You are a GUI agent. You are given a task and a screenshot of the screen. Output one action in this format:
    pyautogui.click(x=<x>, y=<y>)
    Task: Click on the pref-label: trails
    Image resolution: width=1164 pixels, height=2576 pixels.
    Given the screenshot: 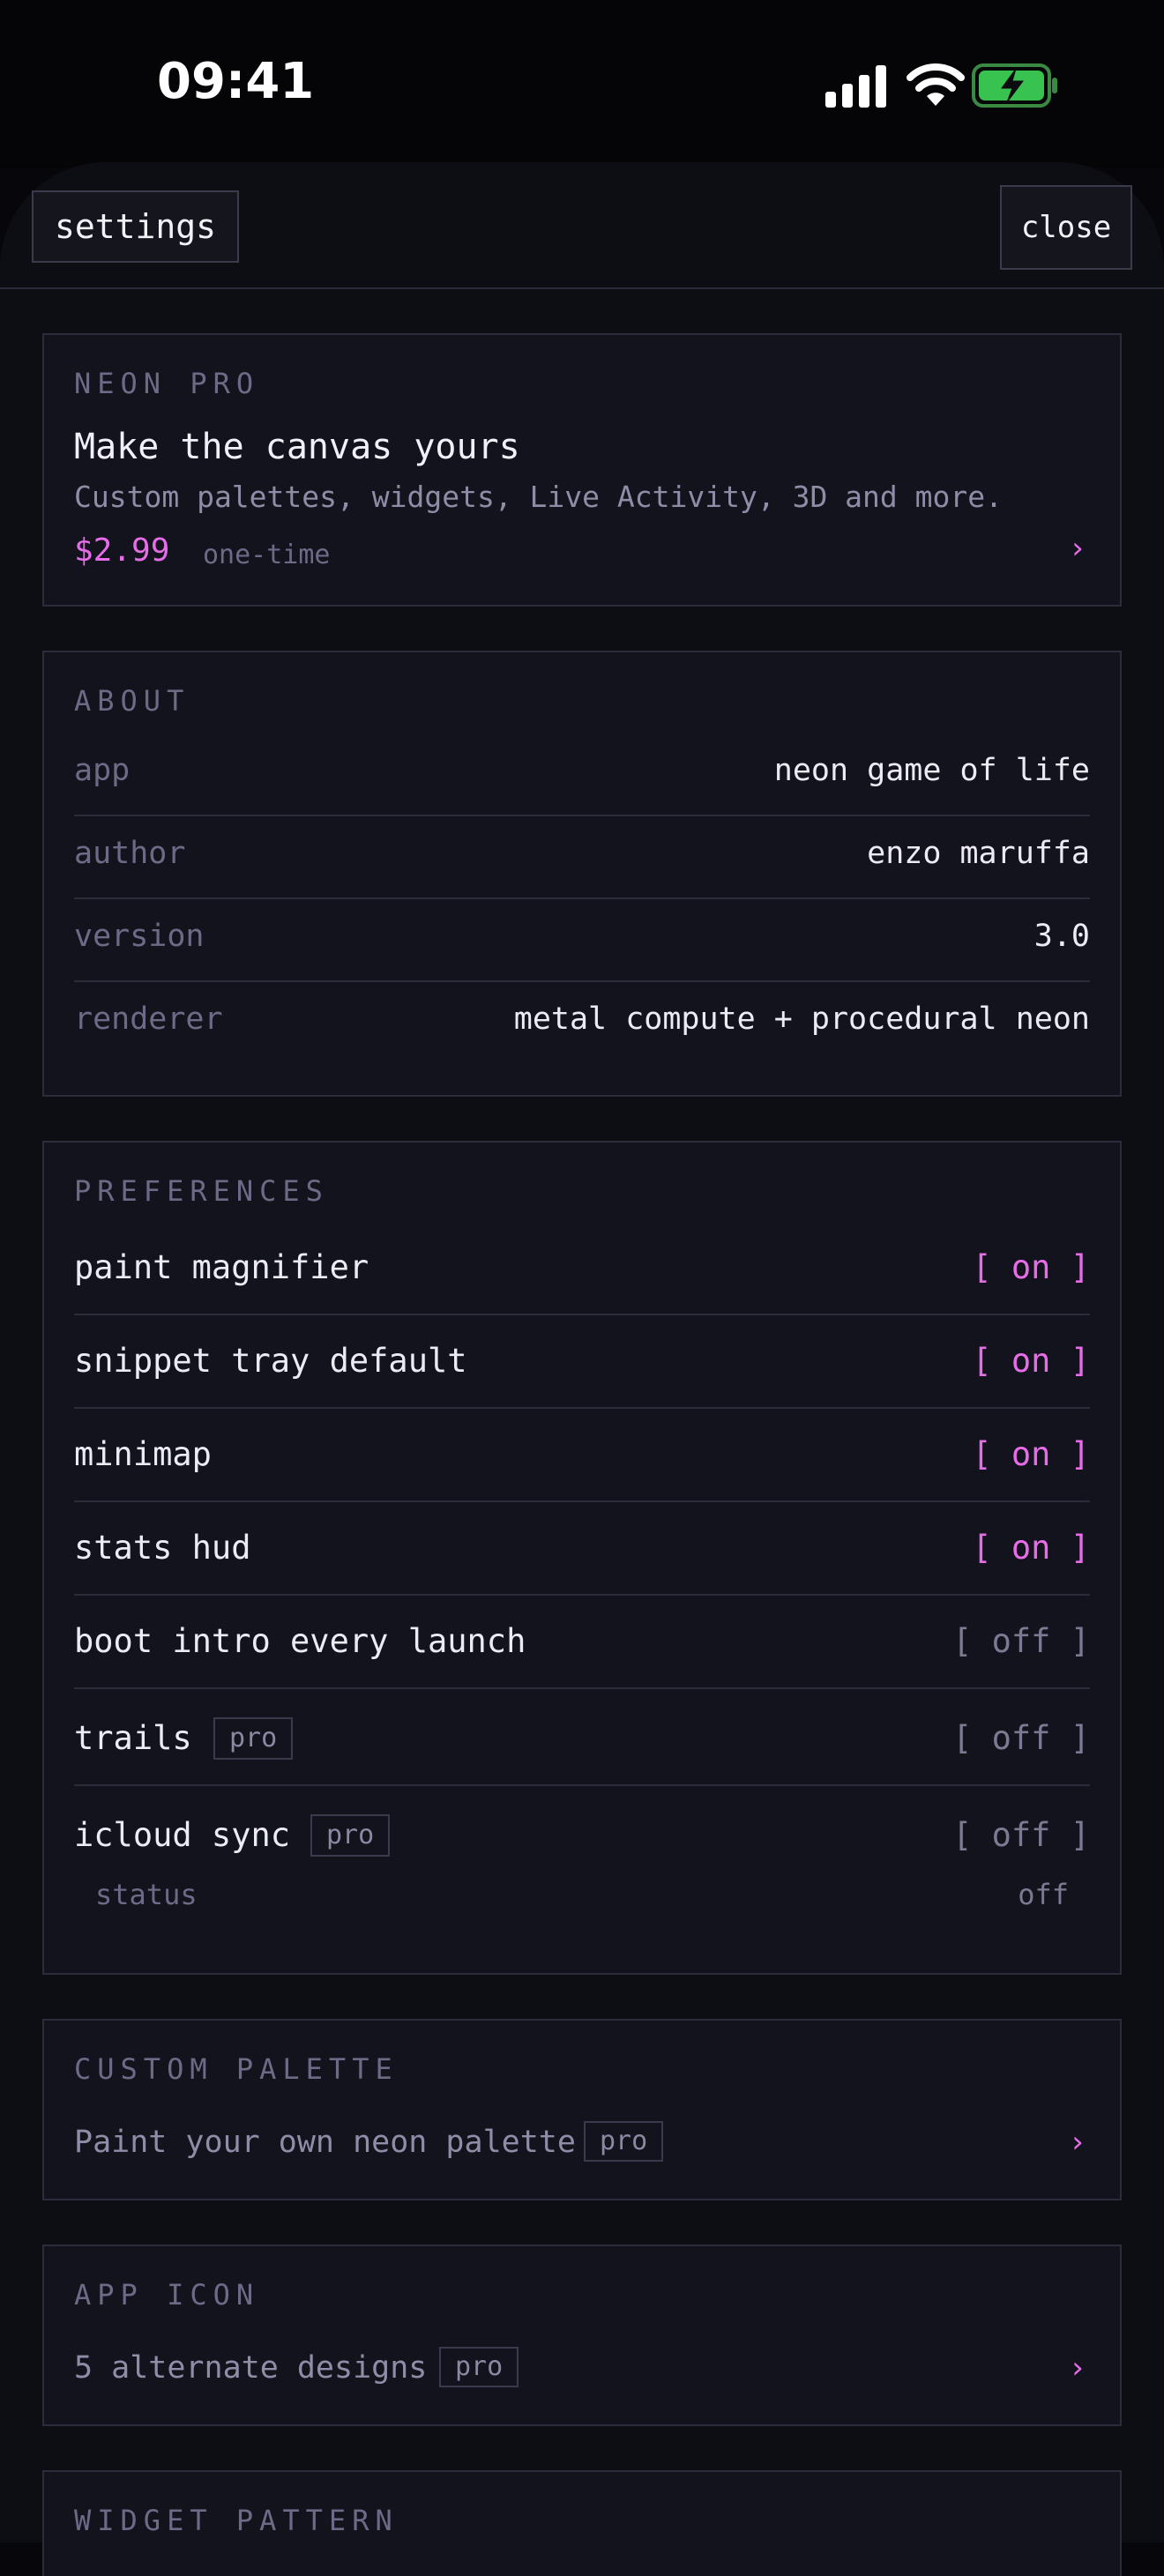 What is the action you would take?
    pyautogui.click(x=133, y=1738)
    